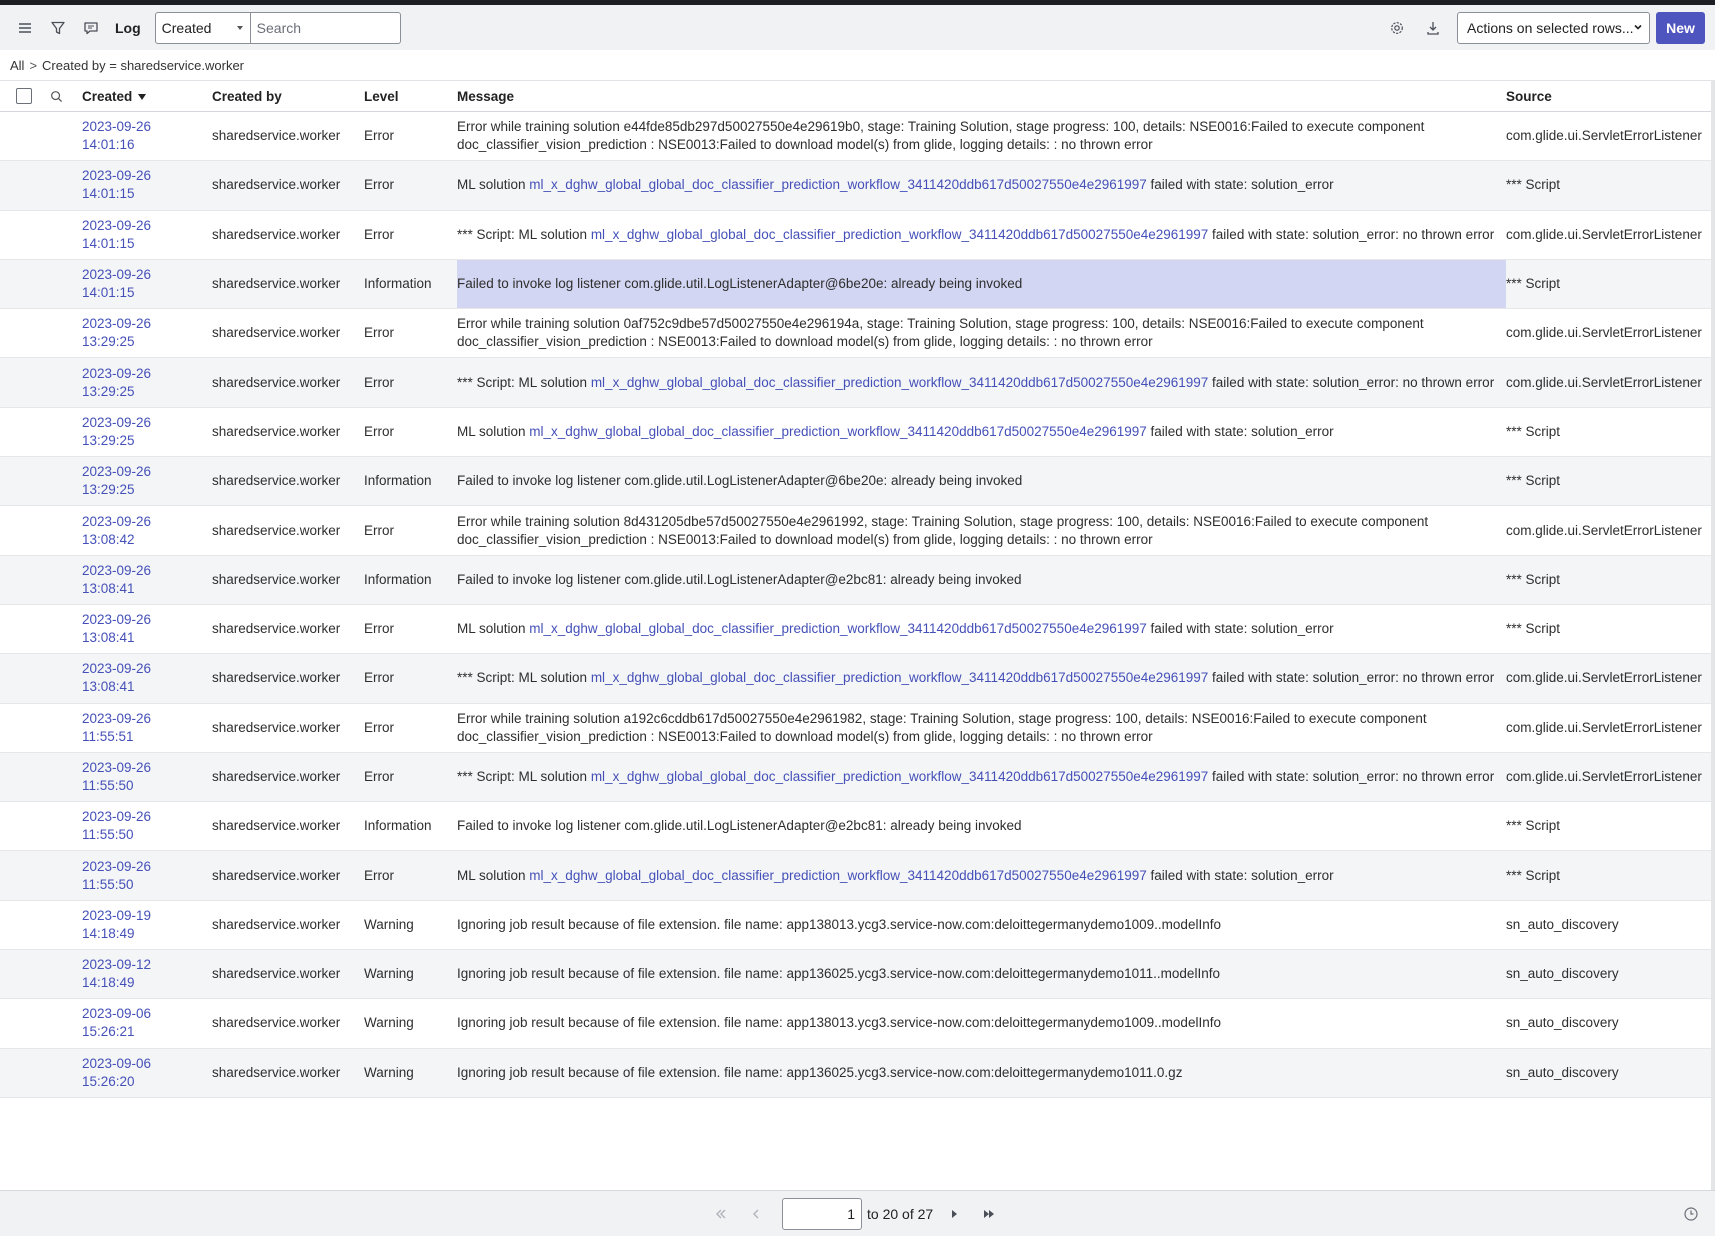 The image size is (1715, 1236). I want to click on first-page-icon, so click(721, 1214).